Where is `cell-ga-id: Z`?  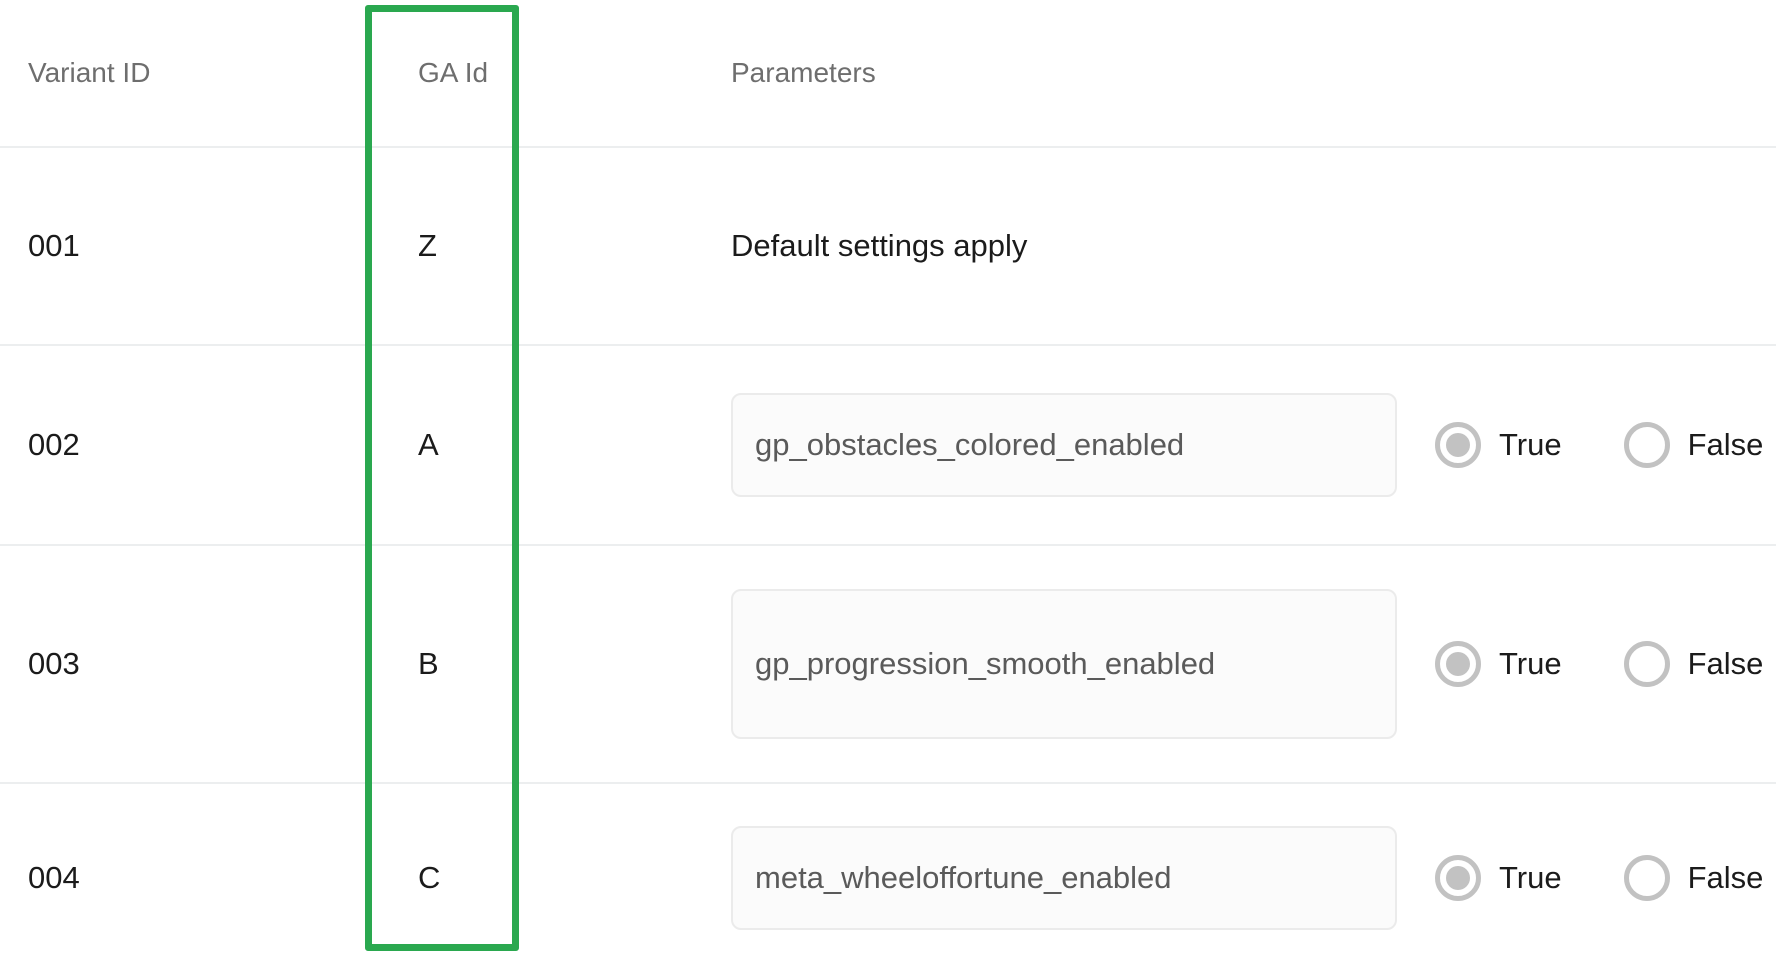
cell-ga-id: Z is located at coordinates (506, 246).